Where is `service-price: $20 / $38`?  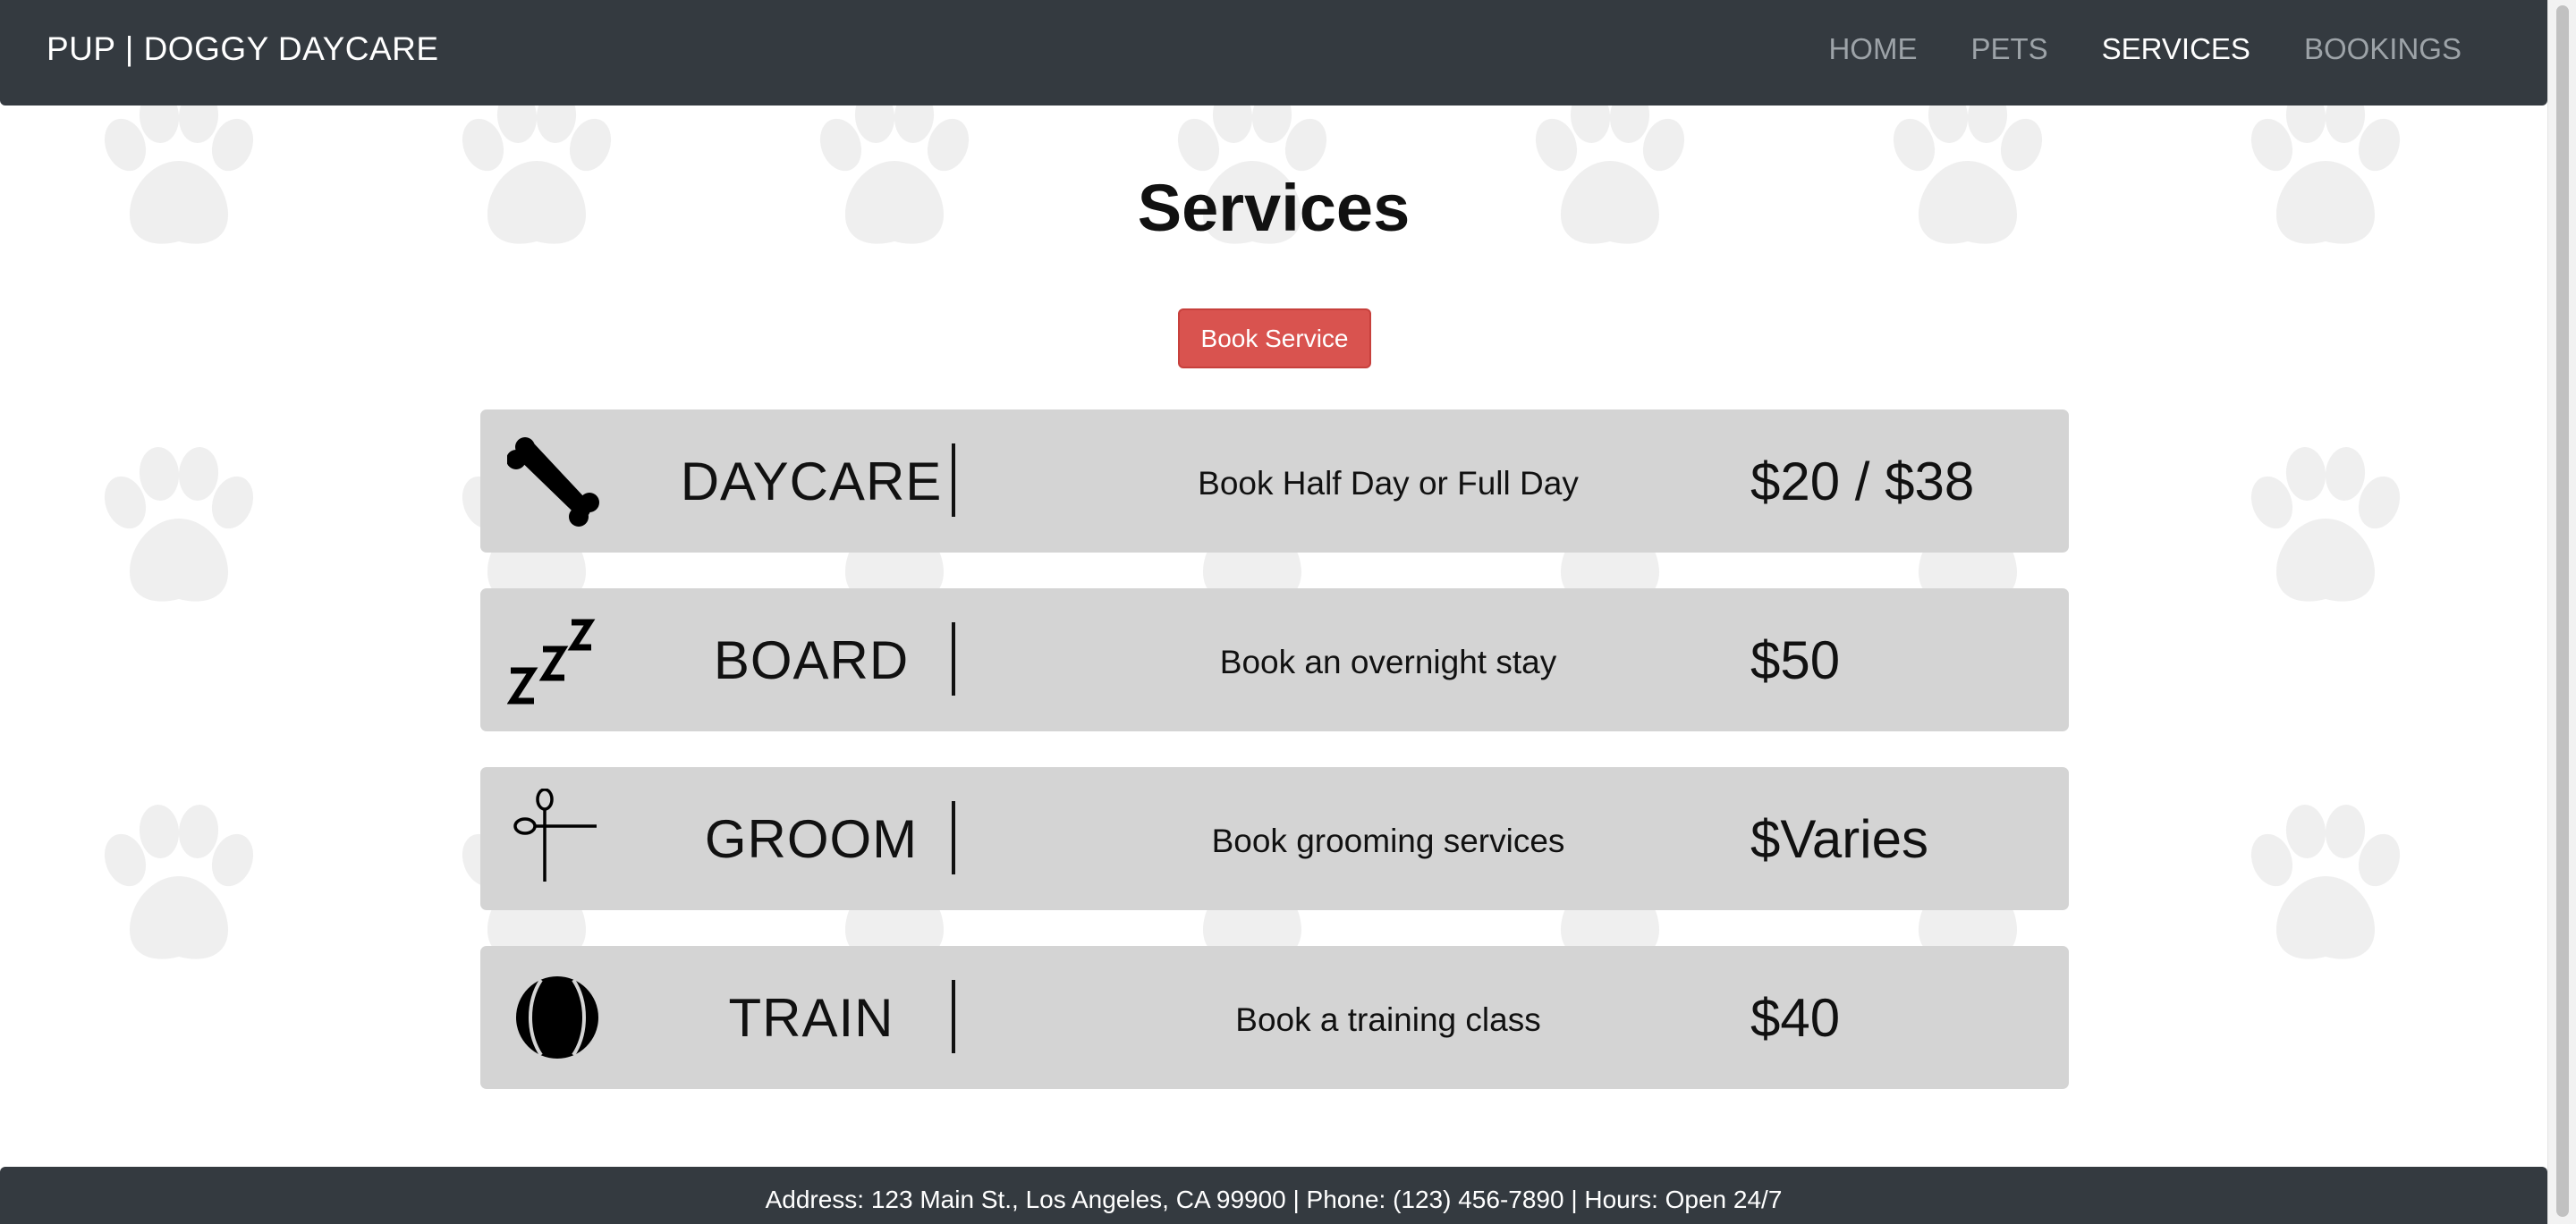 service-price: $20 / $38 is located at coordinates (1862, 482).